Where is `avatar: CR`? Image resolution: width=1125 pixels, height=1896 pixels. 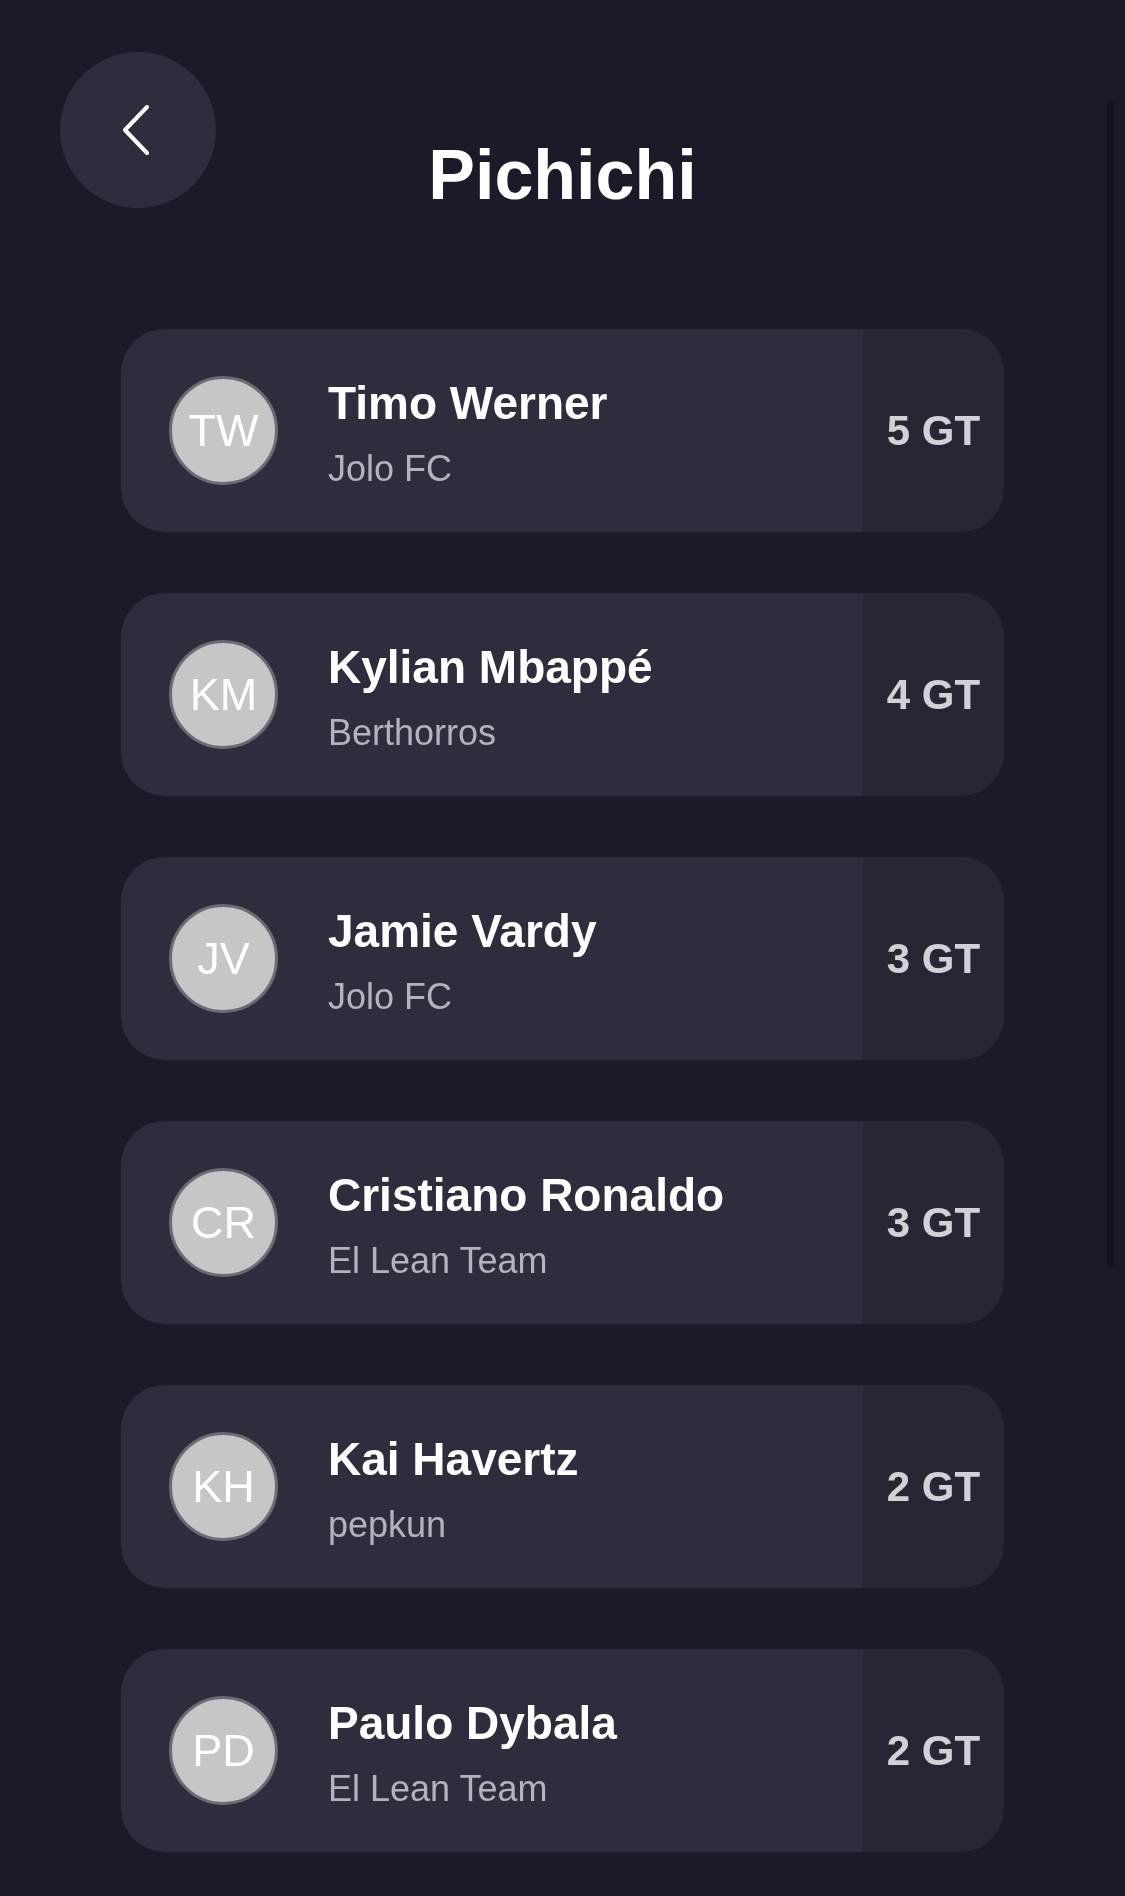 avatar: CR is located at coordinates (223, 1222).